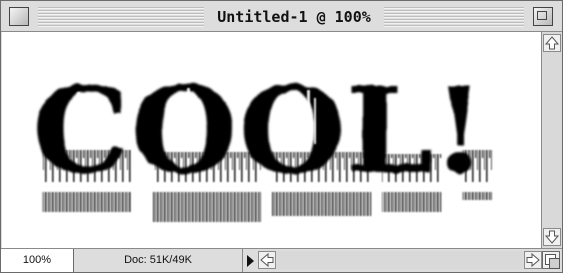  What do you see at coordinates (533, 260) in the screenshot?
I see `arrow-right-icon` at bounding box center [533, 260].